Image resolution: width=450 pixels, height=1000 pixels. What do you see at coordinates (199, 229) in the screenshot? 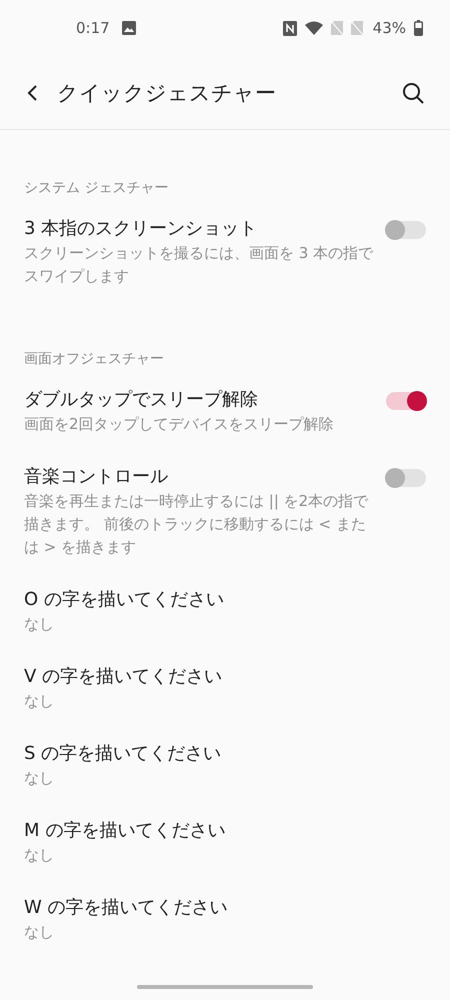
I see `setting-title: 3 本指のスクリーンショット` at bounding box center [199, 229].